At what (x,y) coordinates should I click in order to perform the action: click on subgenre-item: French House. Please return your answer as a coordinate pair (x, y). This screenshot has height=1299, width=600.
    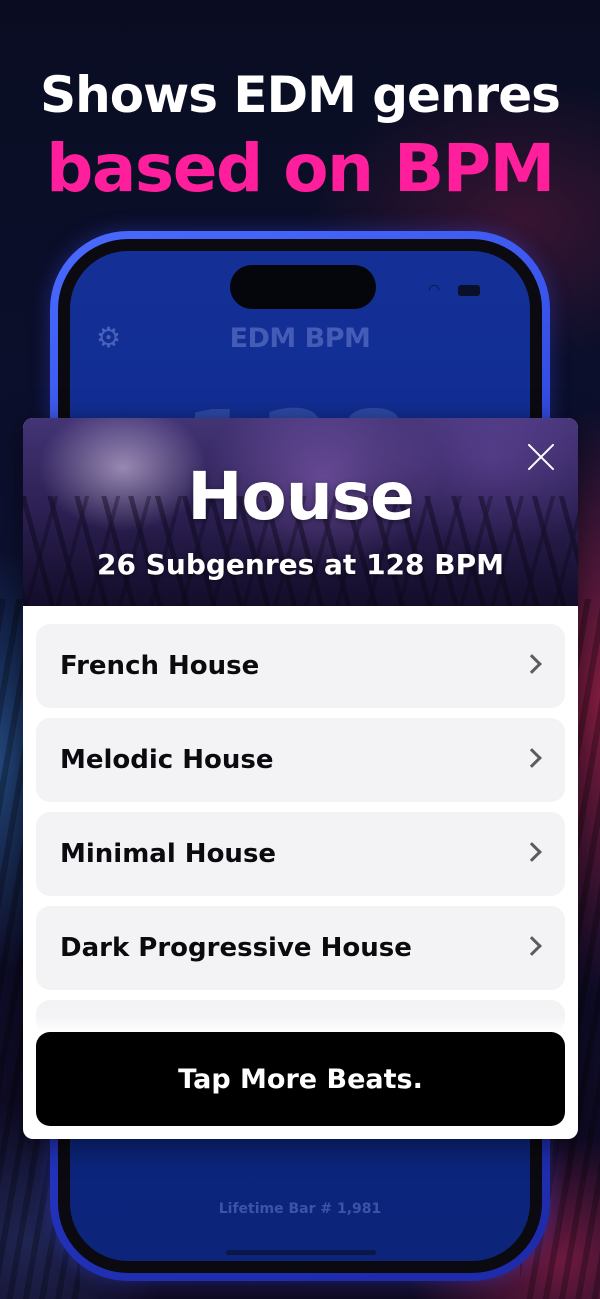
    Looking at the image, I should click on (300, 666).